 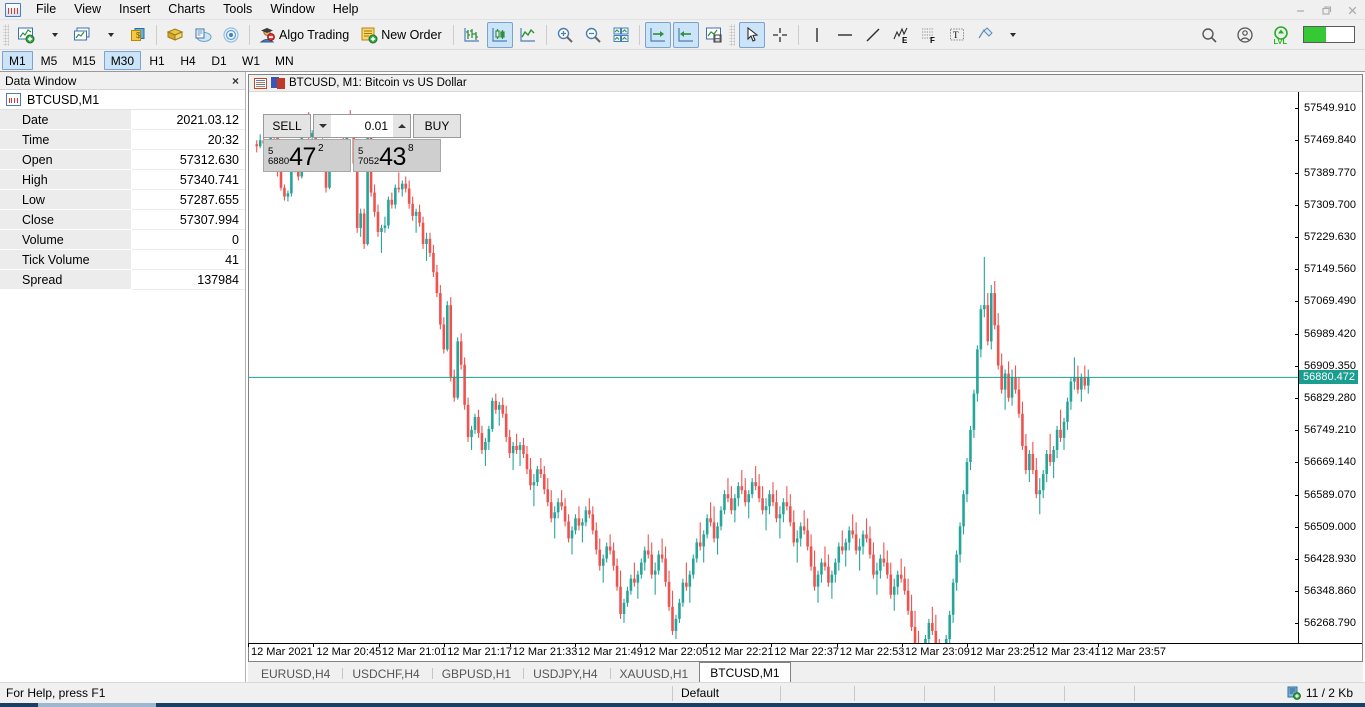 I want to click on minimize-button, so click(x=1300, y=10).